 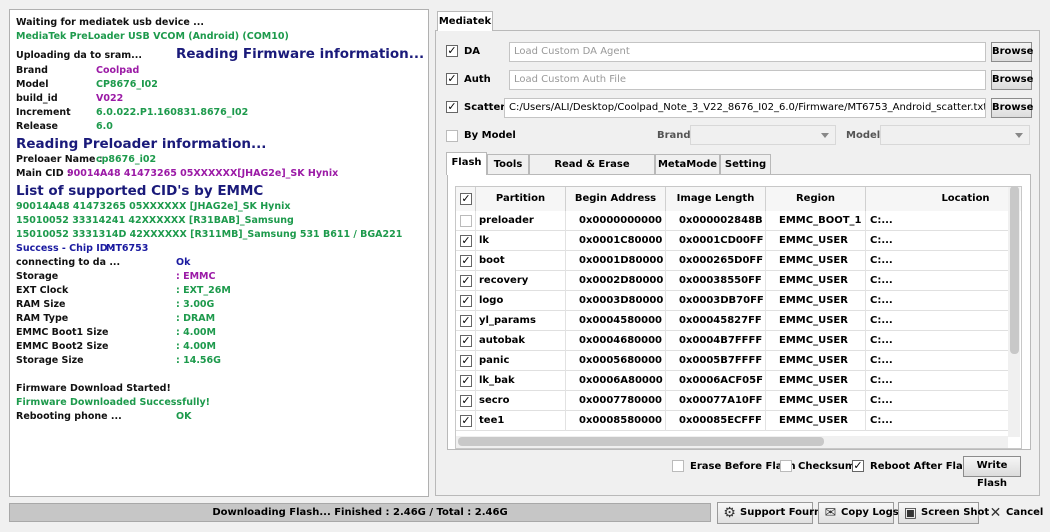 I want to click on log-line: EMMC Boot1 Size, so click(x=62, y=332).